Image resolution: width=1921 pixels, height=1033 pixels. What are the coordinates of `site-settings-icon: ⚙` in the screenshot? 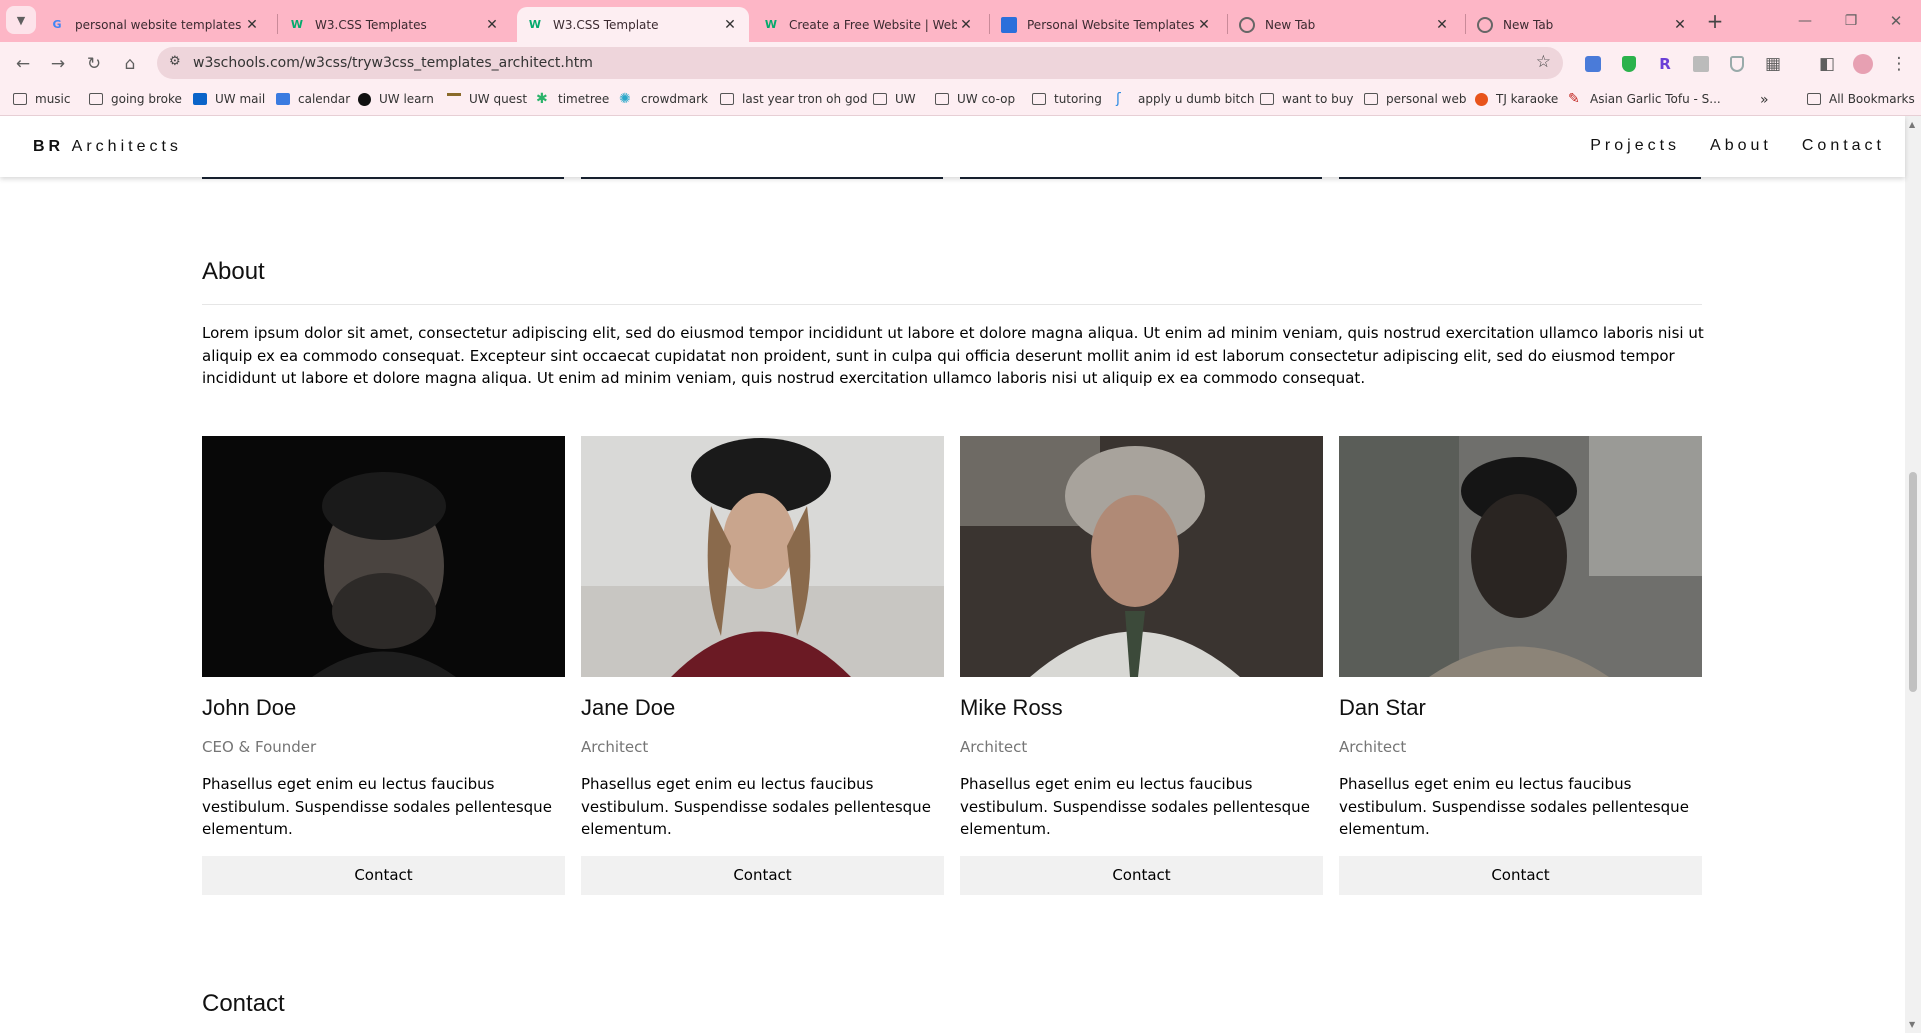 It's located at (175, 61).